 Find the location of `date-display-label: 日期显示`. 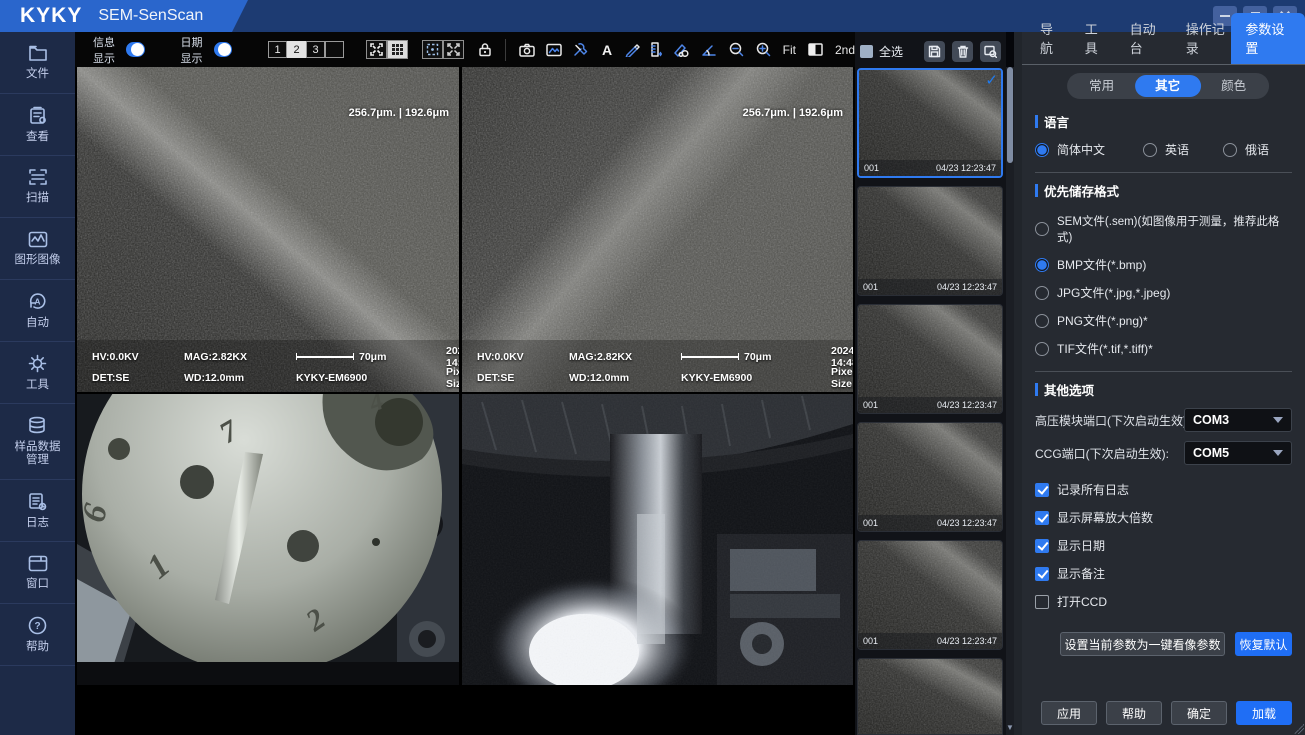

date-display-label: 日期显示 is located at coordinates (191, 50).